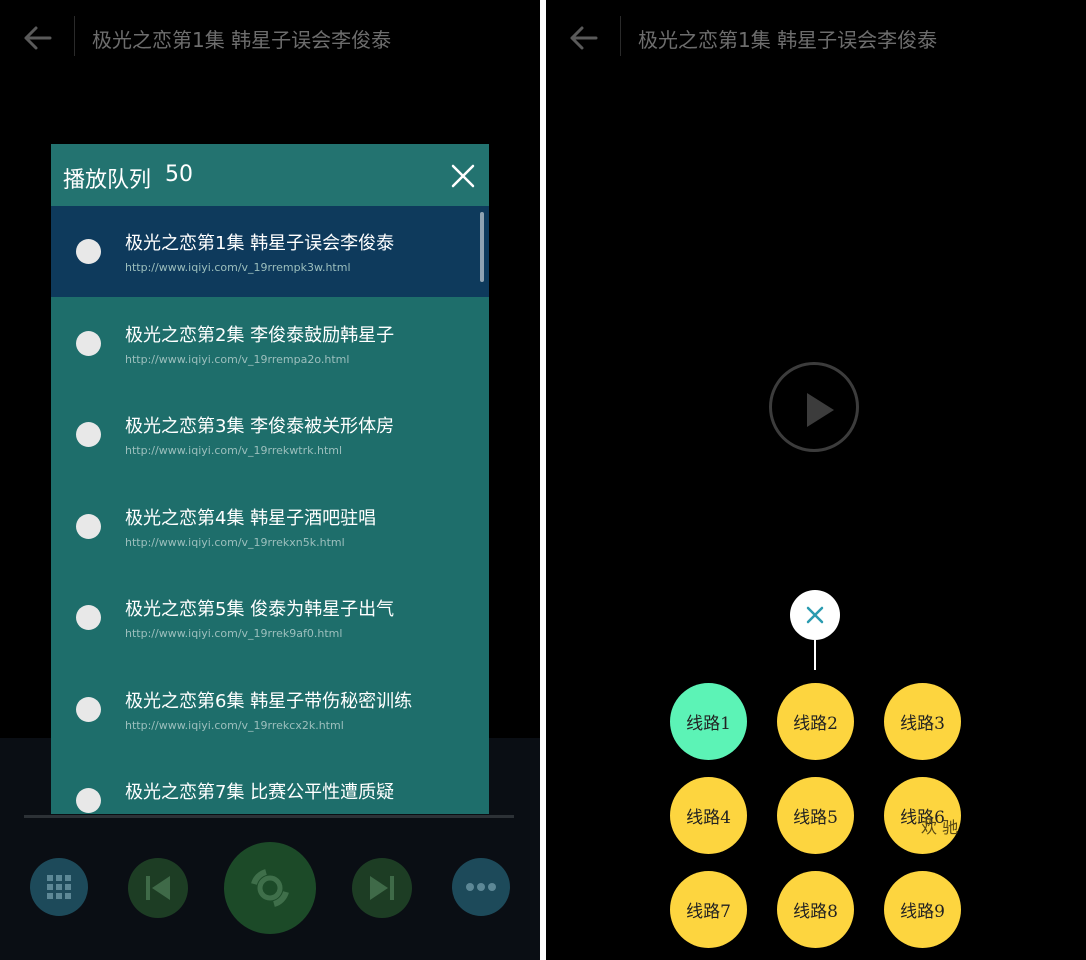 Image resolution: width=1086 pixels, height=960 pixels. I want to click on route-button-9: 线路9, so click(922, 909).